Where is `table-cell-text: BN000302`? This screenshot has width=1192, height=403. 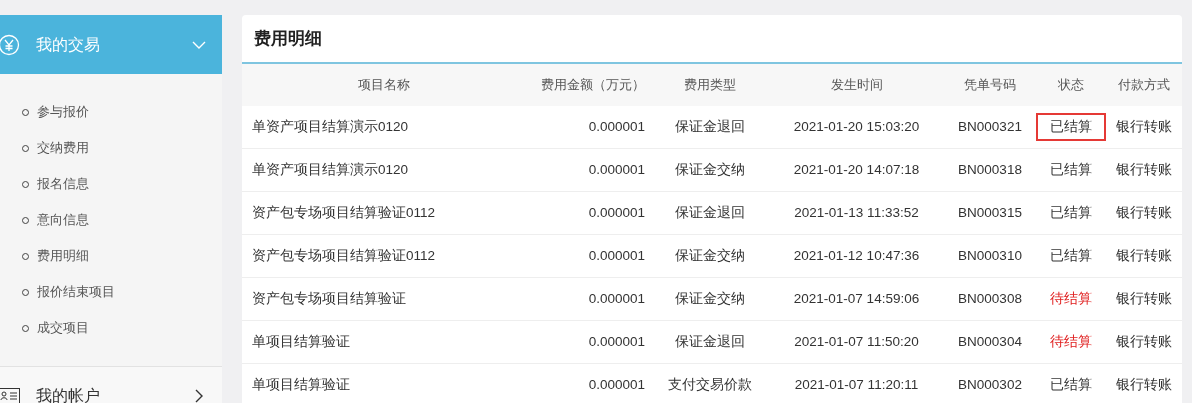
table-cell-text: BN000302 is located at coordinates (990, 384).